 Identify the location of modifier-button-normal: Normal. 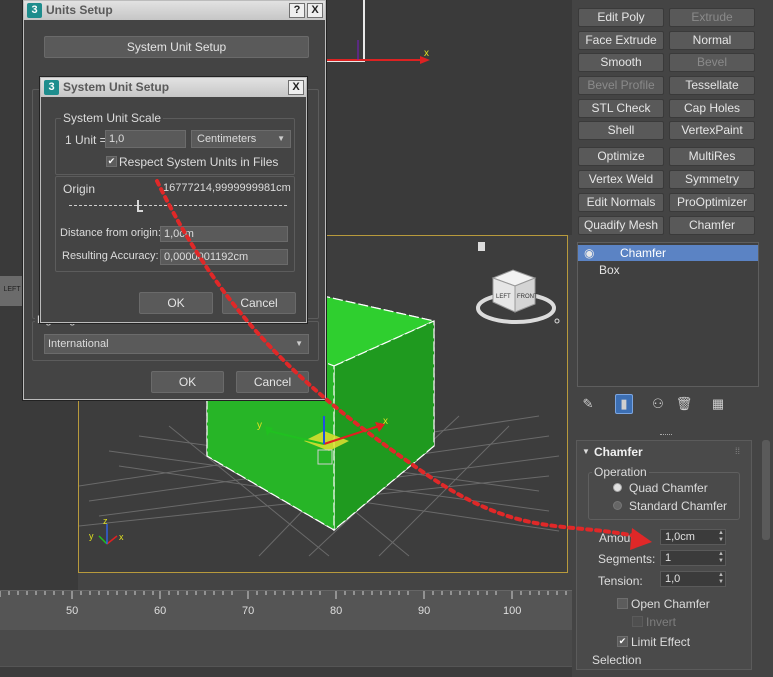
(712, 40).